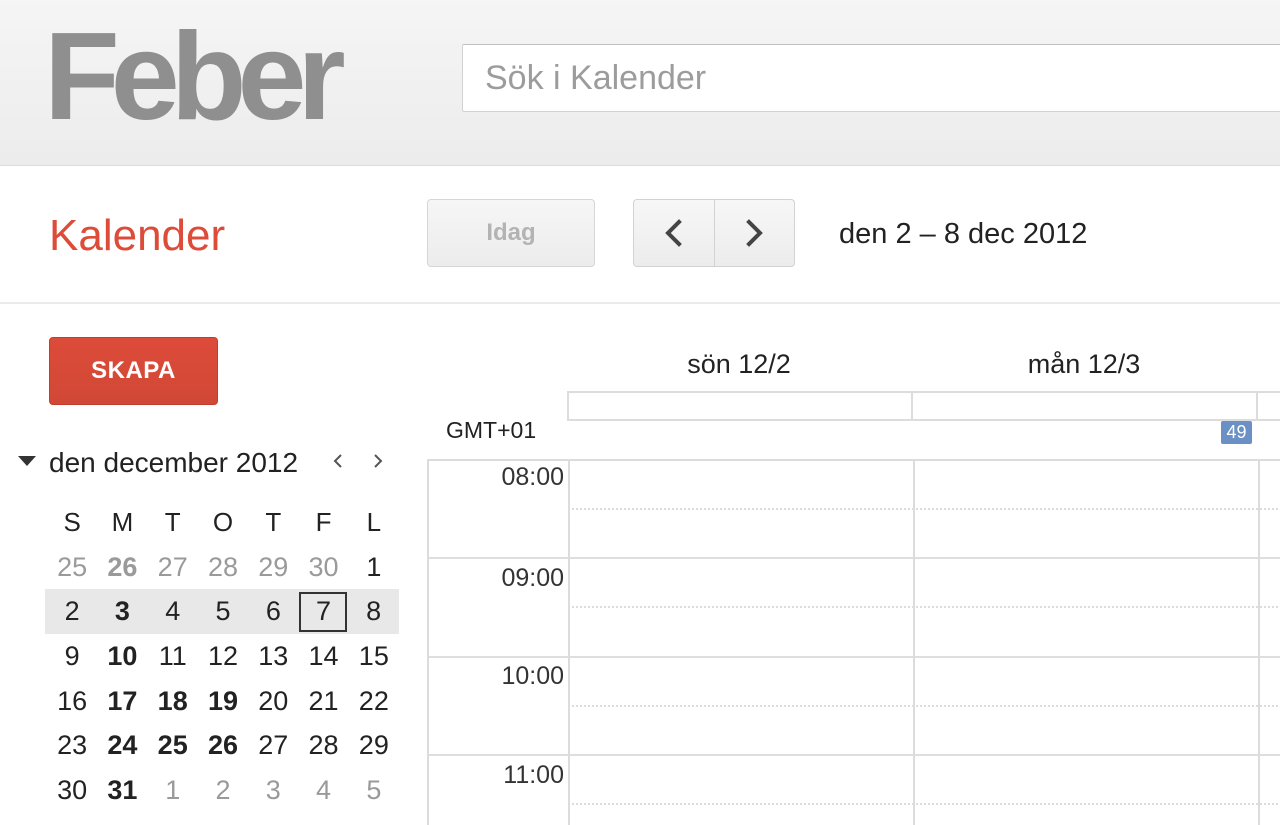  I want to click on mini-day: 20, so click(273, 701).